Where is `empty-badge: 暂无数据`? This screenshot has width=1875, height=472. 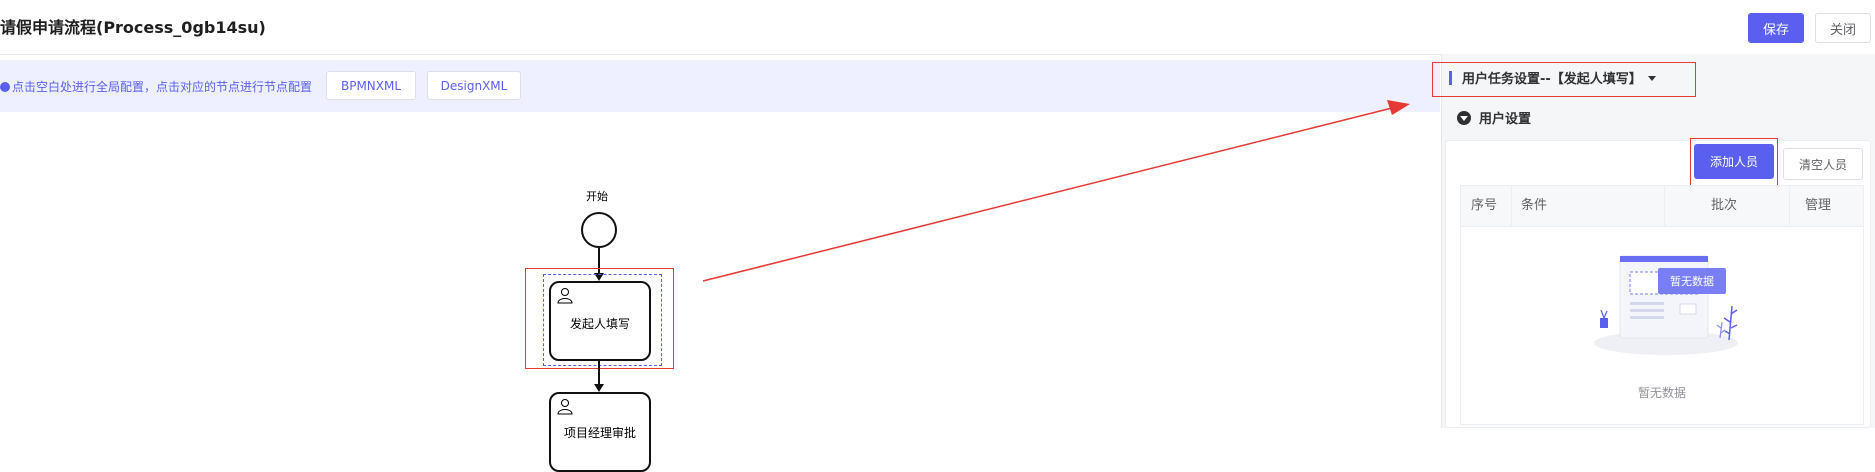
empty-badge: 暂无数据 is located at coordinates (1692, 281).